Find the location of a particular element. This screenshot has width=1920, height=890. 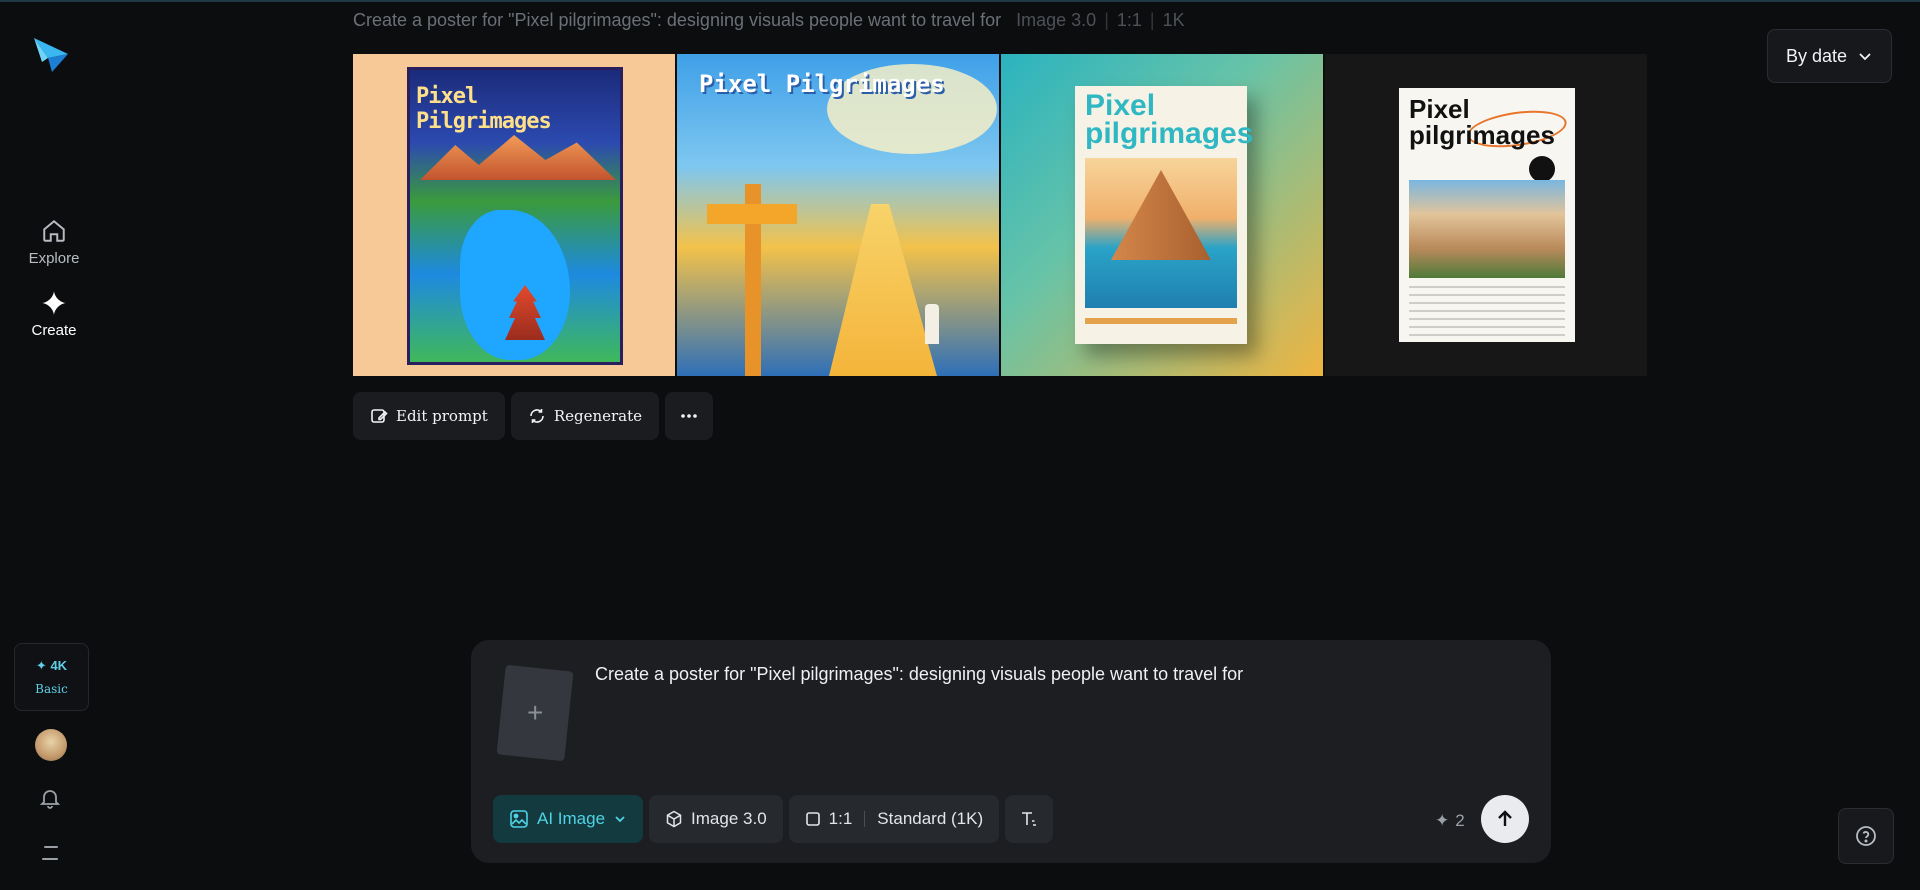

aspect-quality-selector: 1:1 Standard (1K) is located at coordinates (894, 819).